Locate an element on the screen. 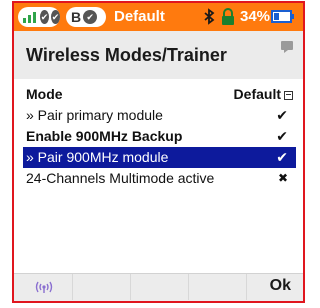  mode-dropdown: Default is located at coordinates (263, 94).